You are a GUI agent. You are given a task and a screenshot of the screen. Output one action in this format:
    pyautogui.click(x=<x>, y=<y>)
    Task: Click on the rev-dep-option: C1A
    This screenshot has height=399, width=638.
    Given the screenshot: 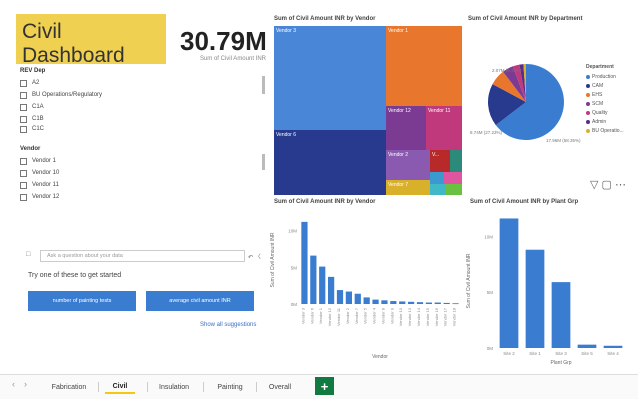 What is the action you would take?
    pyautogui.click(x=61, y=107)
    